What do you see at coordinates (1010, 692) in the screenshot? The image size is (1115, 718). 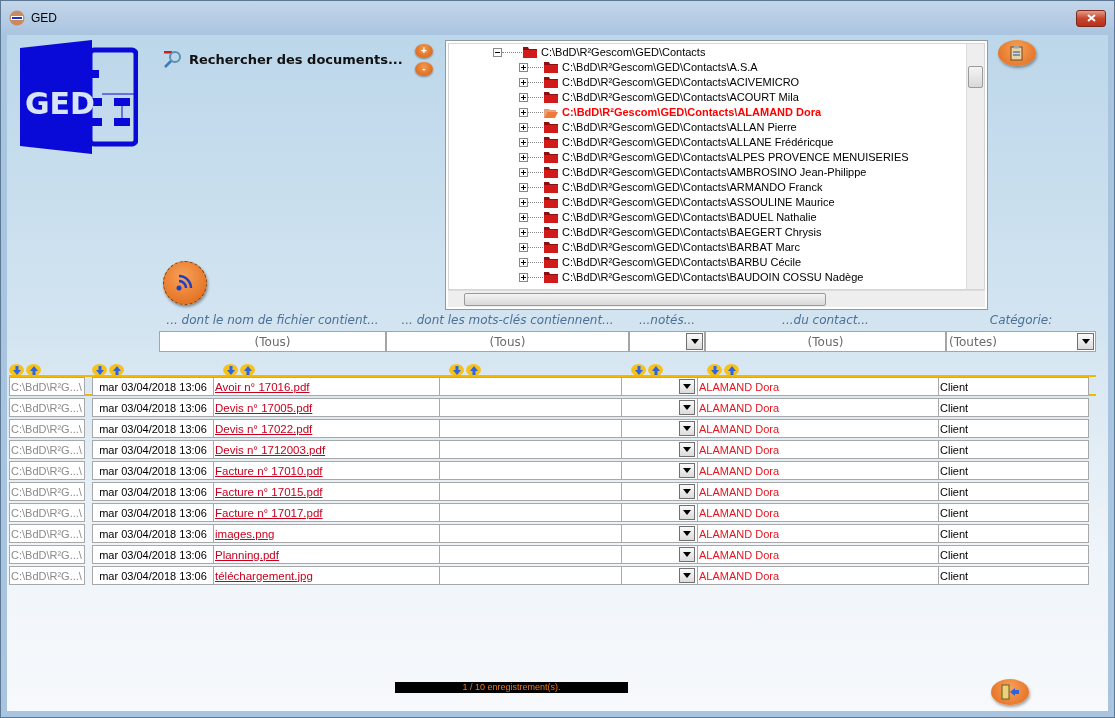 I see `exit-button` at bounding box center [1010, 692].